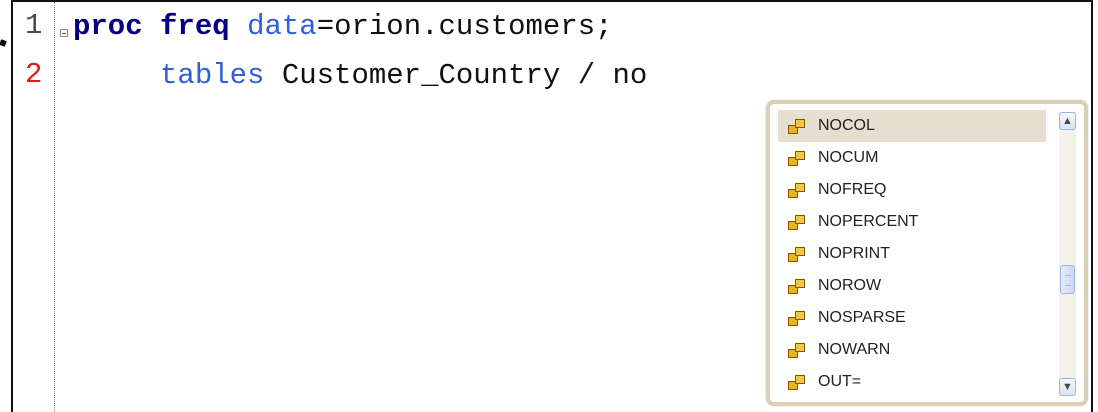 This screenshot has width=1098, height=412. Describe the element at coordinates (868, 221) in the screenshot. I see `autocomplete-item-label: NOPERCENT` at that location.